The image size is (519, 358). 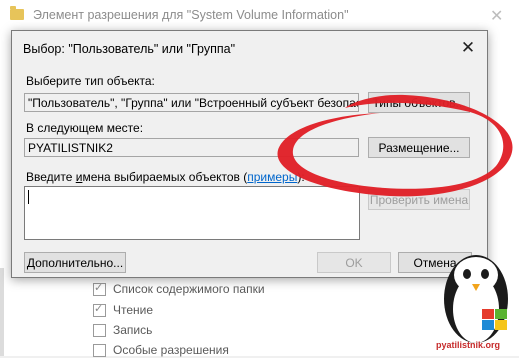 I want to click on names-label-suffix: ):, so click(x=301, y=177).